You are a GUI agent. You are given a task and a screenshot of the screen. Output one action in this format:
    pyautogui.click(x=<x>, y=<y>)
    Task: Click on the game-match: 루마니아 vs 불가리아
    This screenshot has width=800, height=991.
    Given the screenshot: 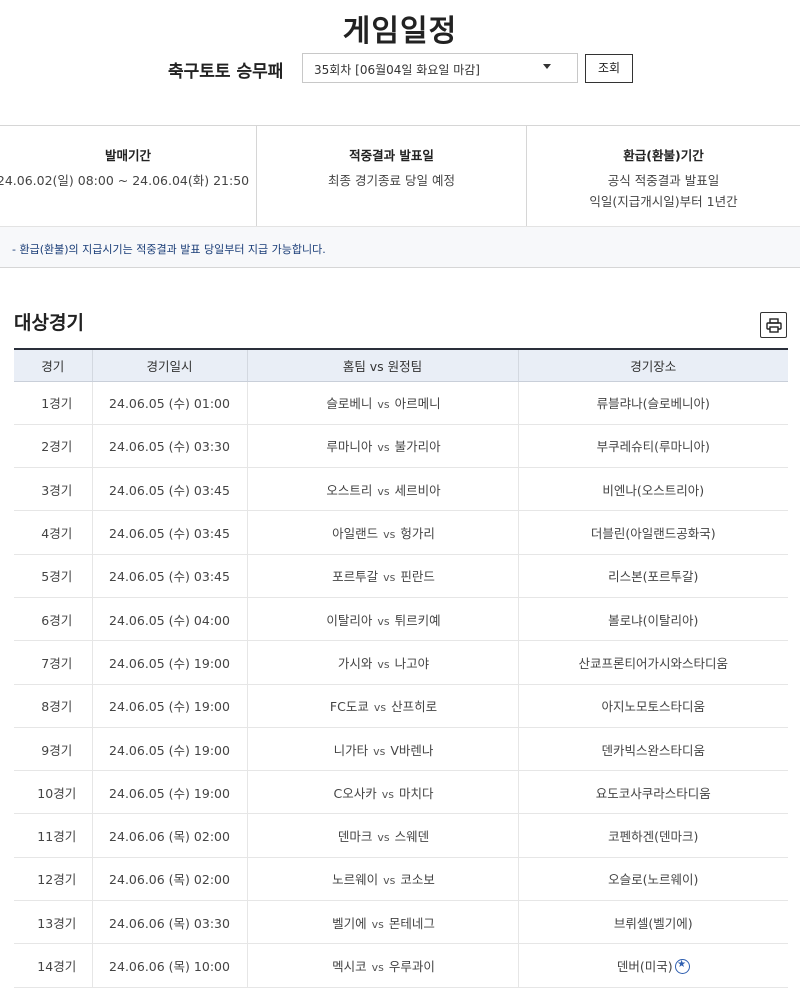 What is the action you would take?
    pyautogui.click(x=382, y=446)
    